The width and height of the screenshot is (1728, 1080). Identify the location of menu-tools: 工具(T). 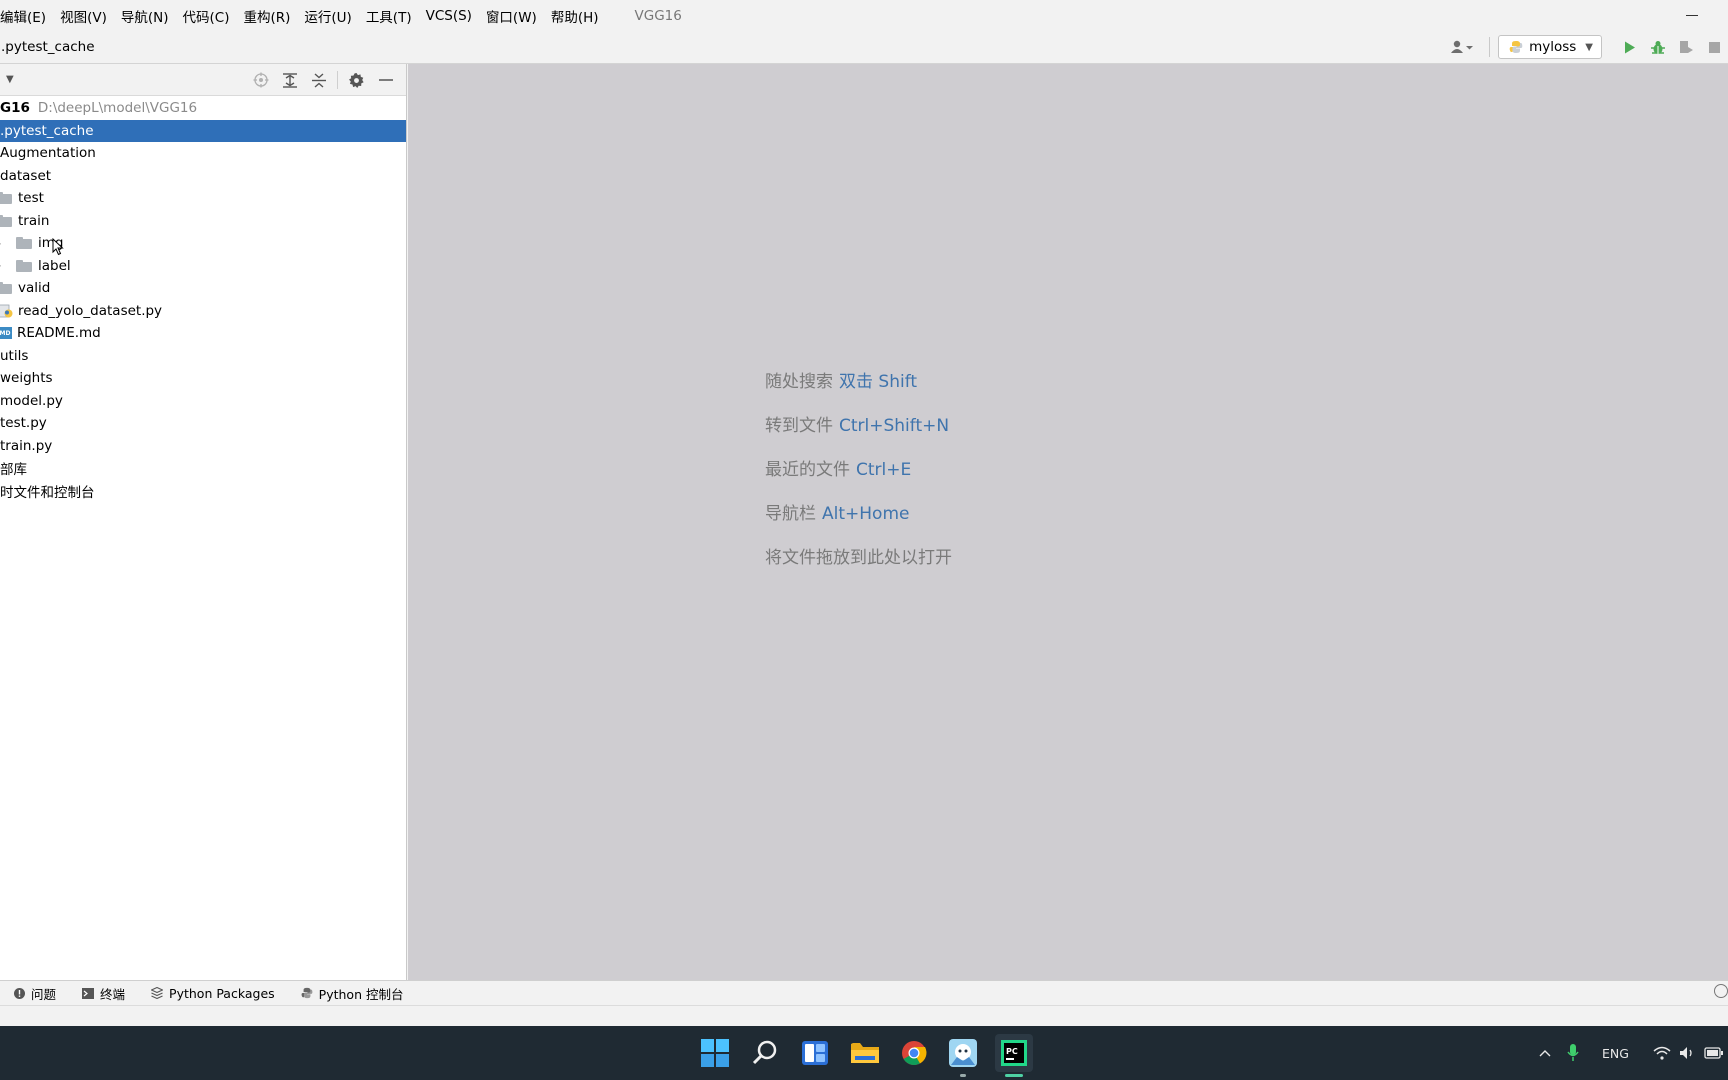
(393, 16).